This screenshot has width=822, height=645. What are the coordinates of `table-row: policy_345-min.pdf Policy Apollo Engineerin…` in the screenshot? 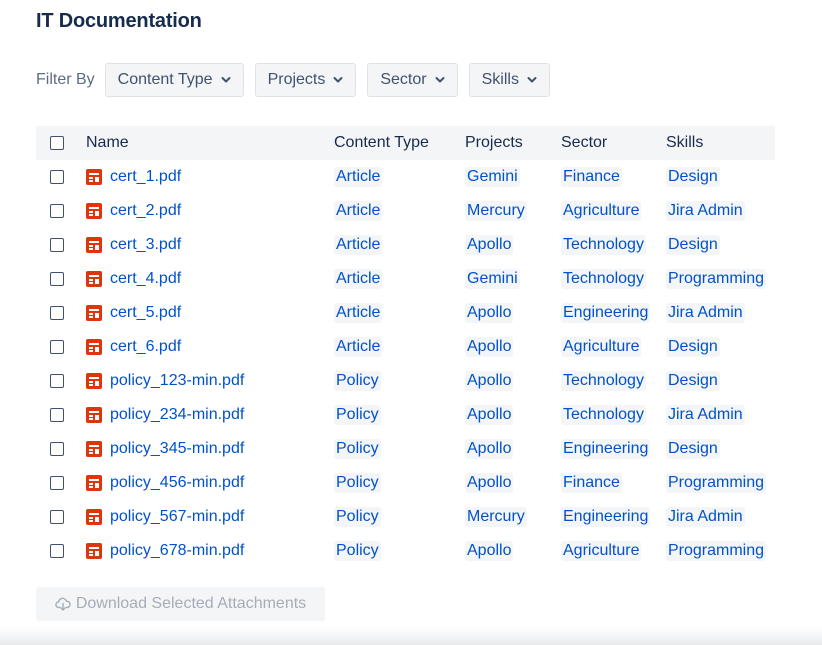 It's located at (405, 449).